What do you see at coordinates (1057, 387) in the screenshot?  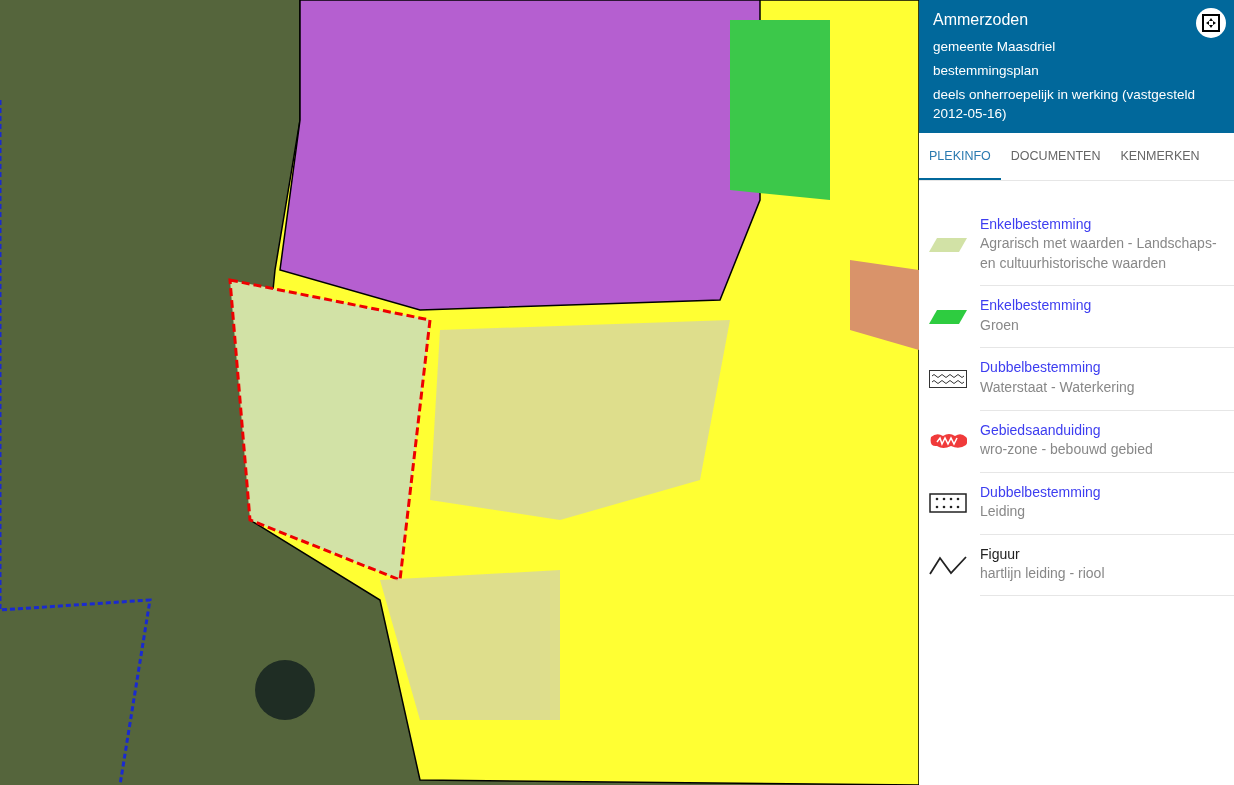 I see `legend-description: Waterstaat - Waterkering` at bounding box center [1057, 387].